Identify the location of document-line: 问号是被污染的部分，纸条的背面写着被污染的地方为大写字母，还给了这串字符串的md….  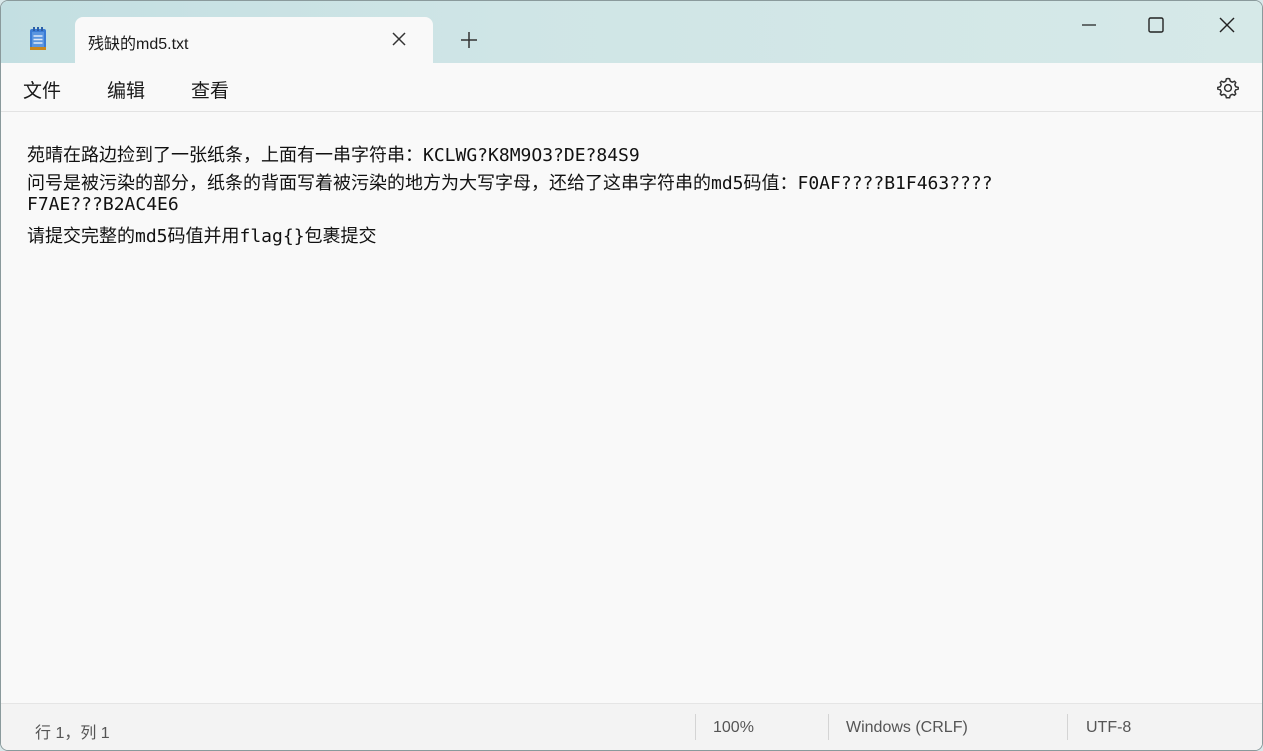
(510, 183).